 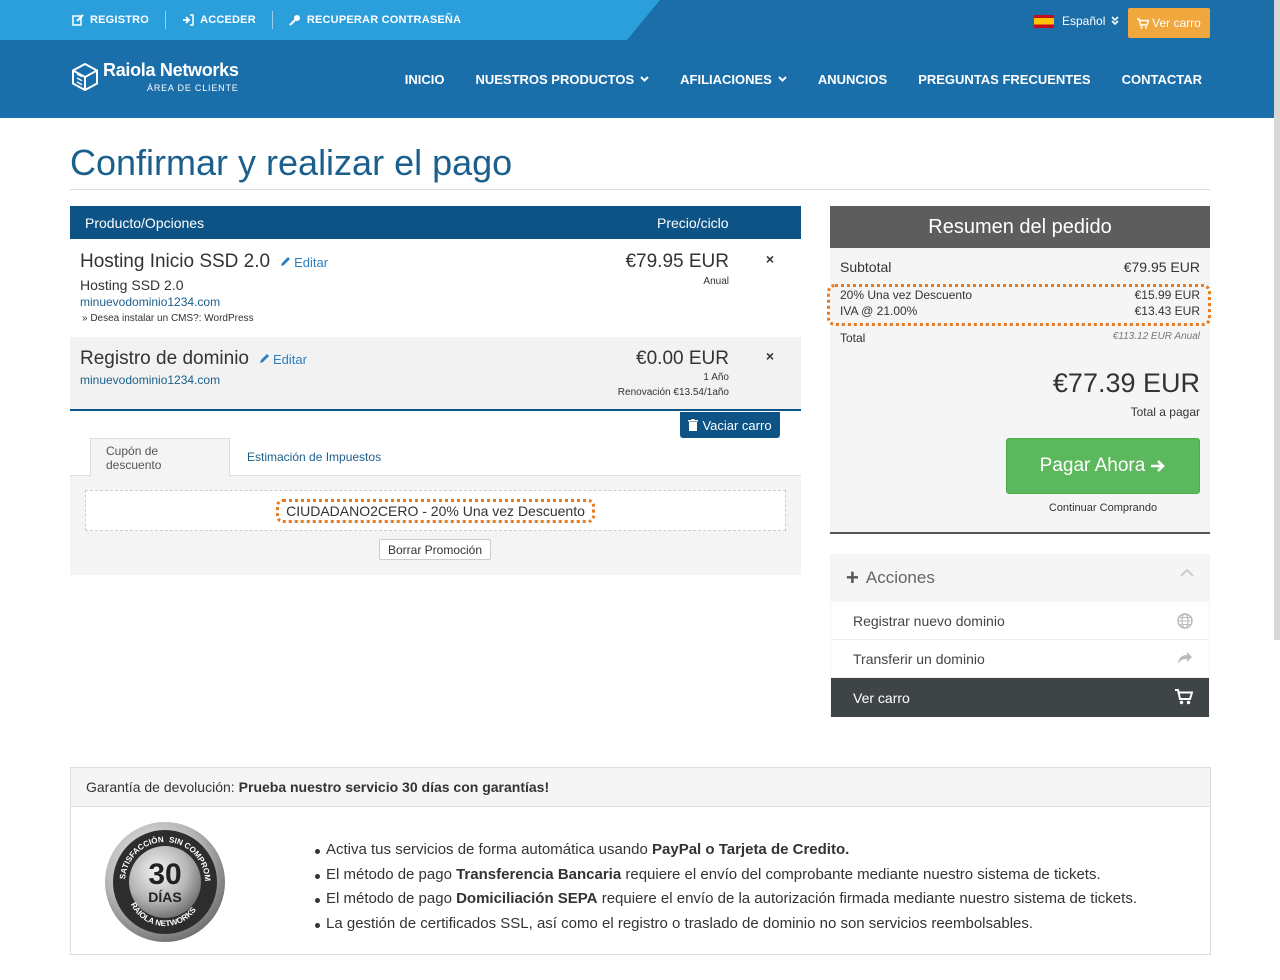 What do you see at coordinates (1020, 338) in the screenshot?
I see `total-row: Total €113.12 EUR Anual` at bounding box center [1020, 338].